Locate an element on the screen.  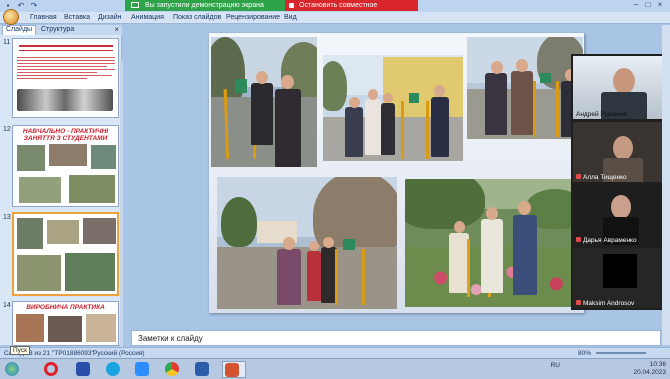
save-disk-icon is located at coordinates (83, 369).